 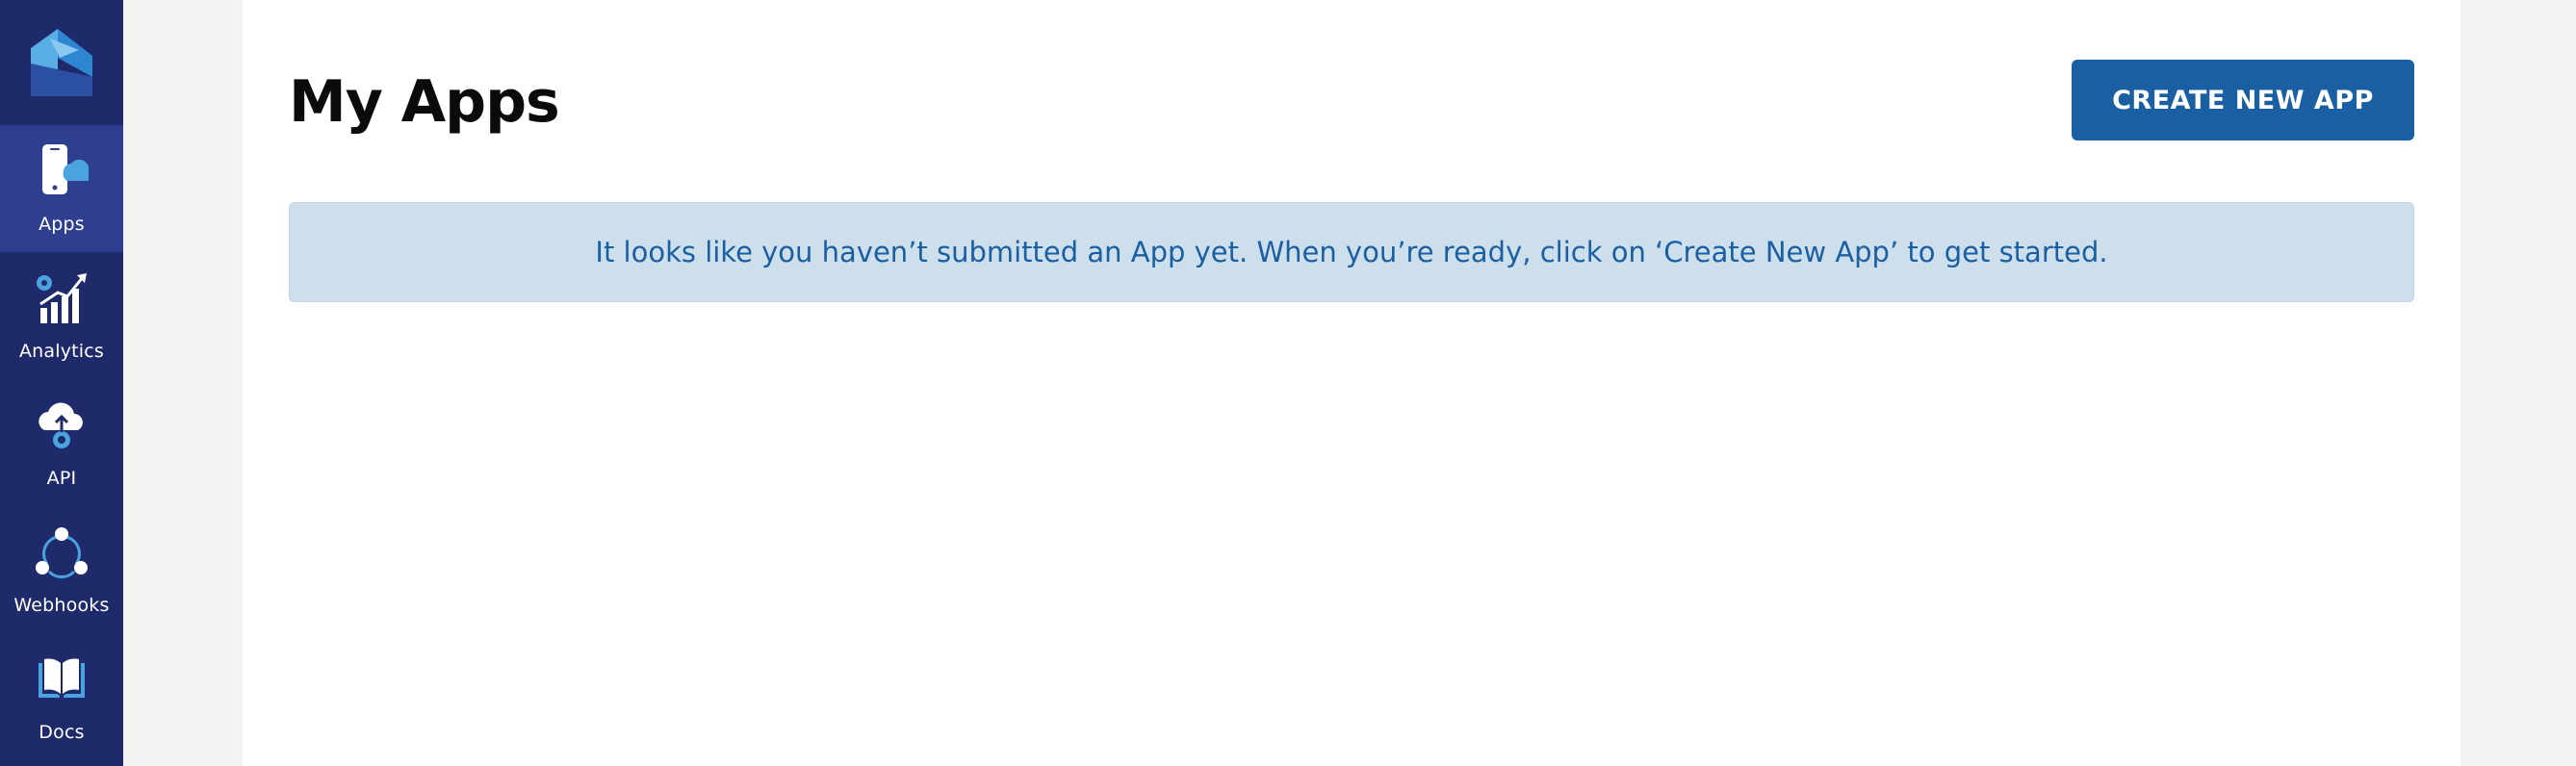 I want to click on cloud-upload-icon, so click(x=62, y=425).